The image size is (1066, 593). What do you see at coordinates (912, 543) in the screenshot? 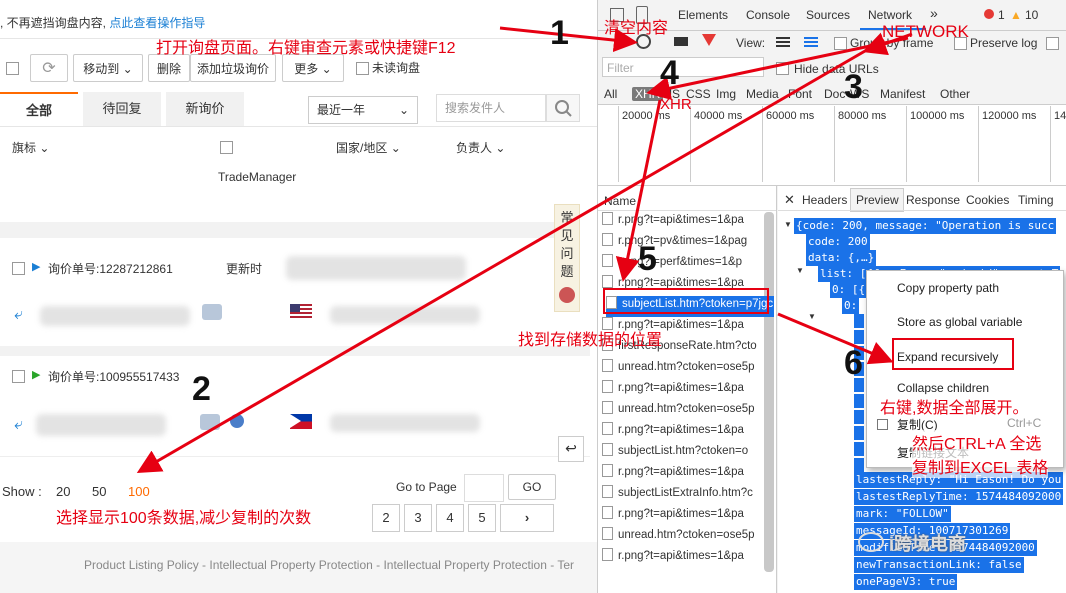
I see `watermark: i跨境电商` at bounding box center [912, 543].